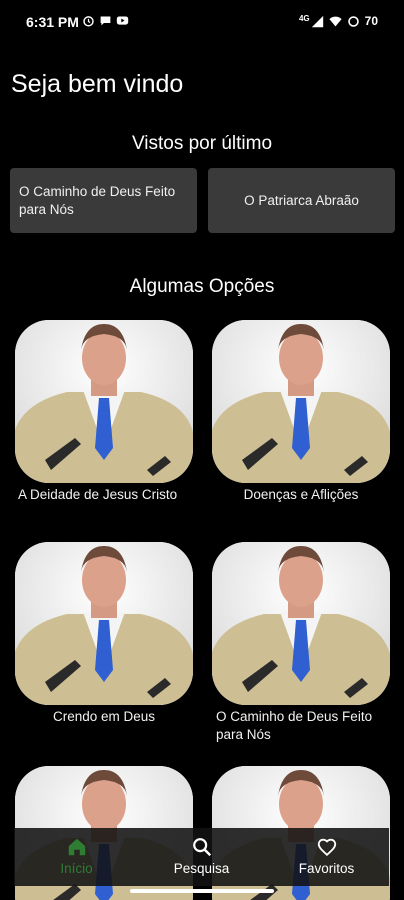 The width and height of the screenshot is (404, 900). I want to click on search-icon, so click(201, 847).